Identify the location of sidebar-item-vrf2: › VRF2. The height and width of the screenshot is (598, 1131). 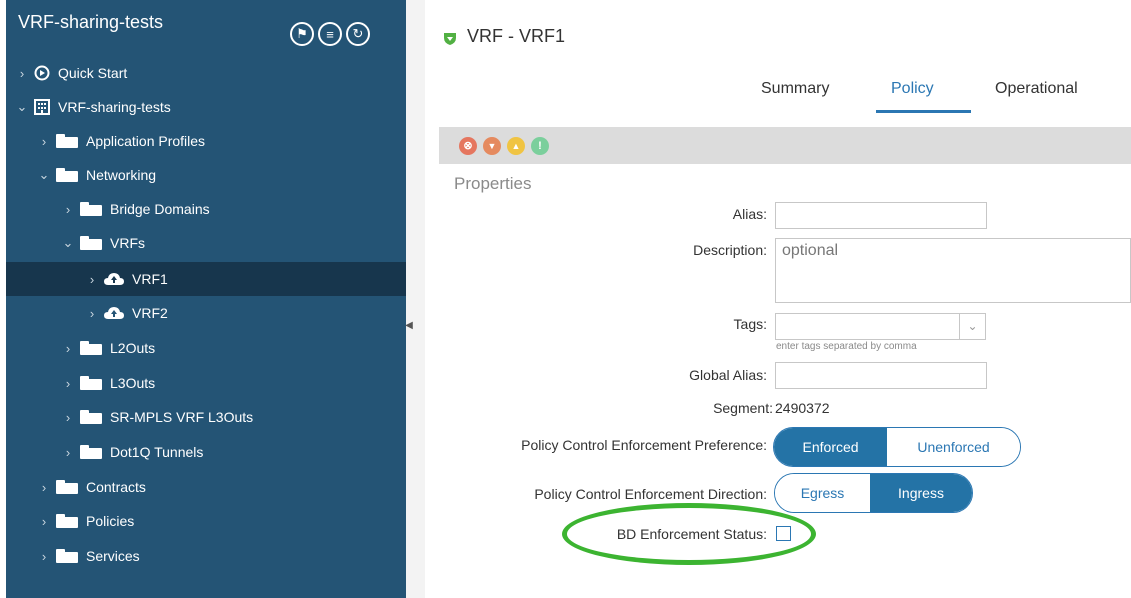
(206, 313).